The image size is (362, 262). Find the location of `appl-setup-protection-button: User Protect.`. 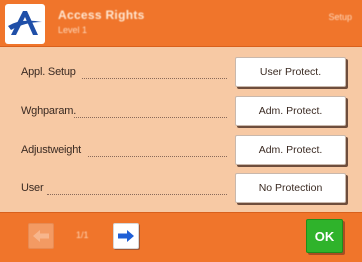

appl-setup-protection-button: User Protect. is located at coordinates (290, 72).